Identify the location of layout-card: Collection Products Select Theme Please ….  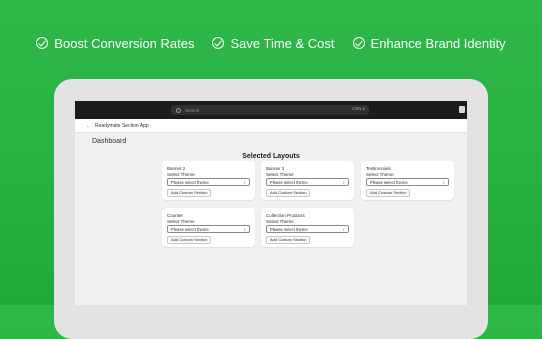
(307, 227).